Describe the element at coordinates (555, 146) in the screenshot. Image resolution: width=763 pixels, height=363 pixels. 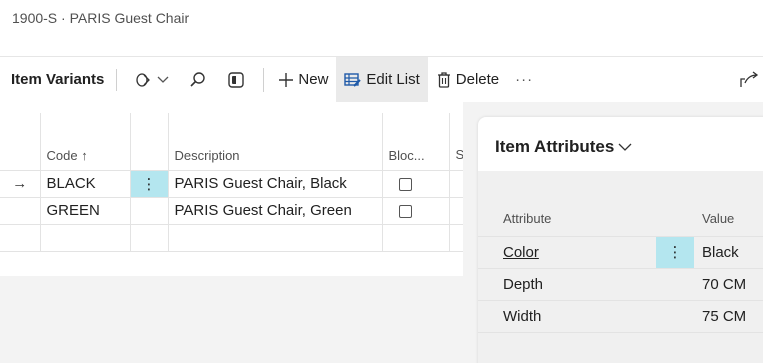
I see `factbox-title-label: Item Attributes` at that location.